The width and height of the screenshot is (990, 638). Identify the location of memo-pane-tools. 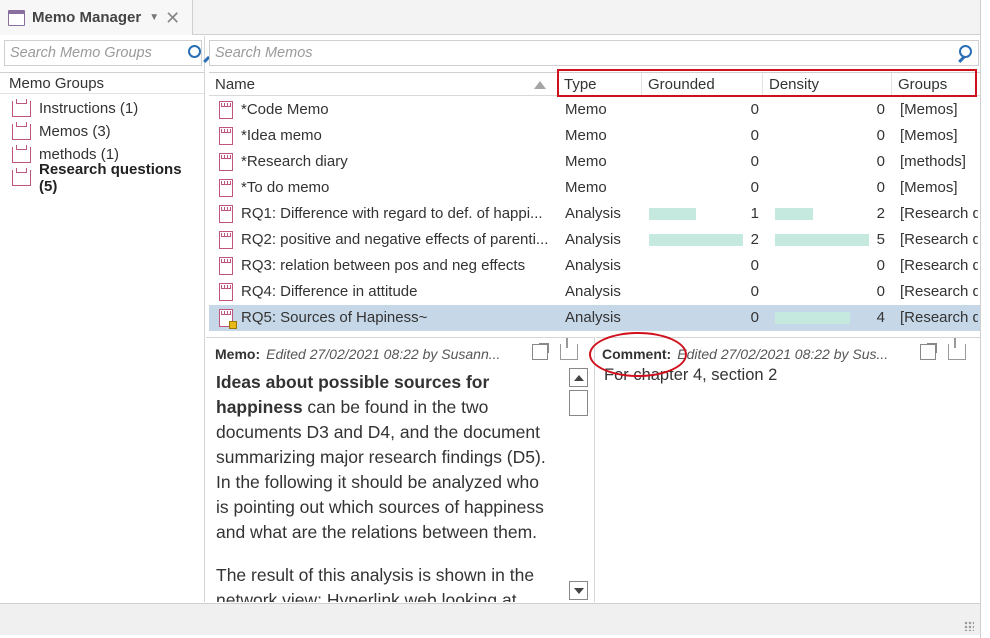
(555, 349).